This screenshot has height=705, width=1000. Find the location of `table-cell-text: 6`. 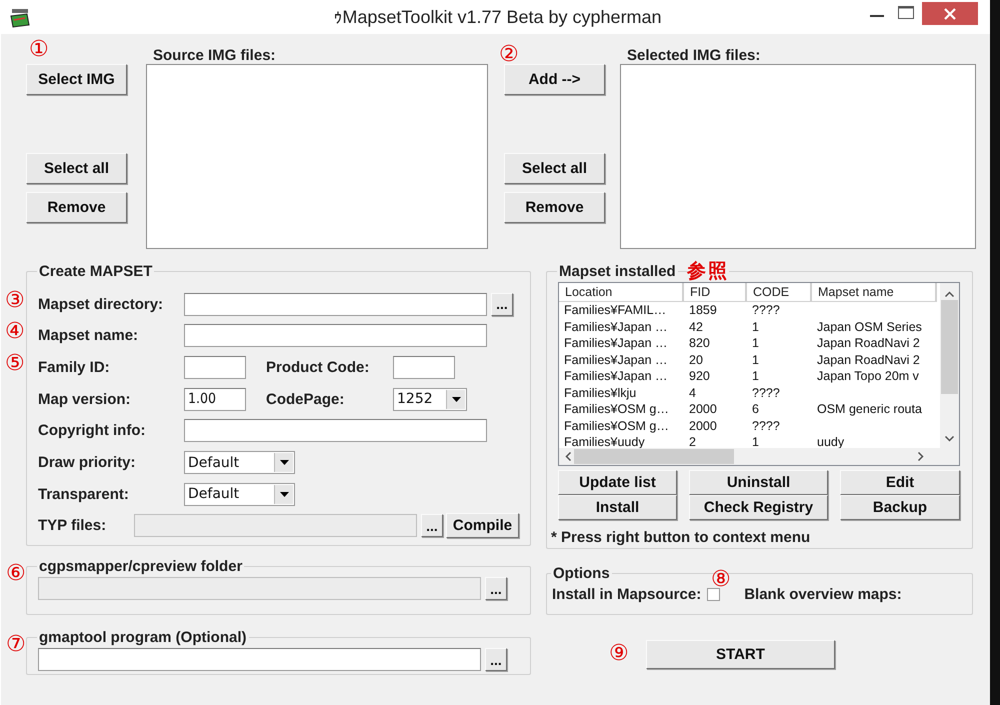

table-cell-text: 6 is located at coordinates (755, 409).